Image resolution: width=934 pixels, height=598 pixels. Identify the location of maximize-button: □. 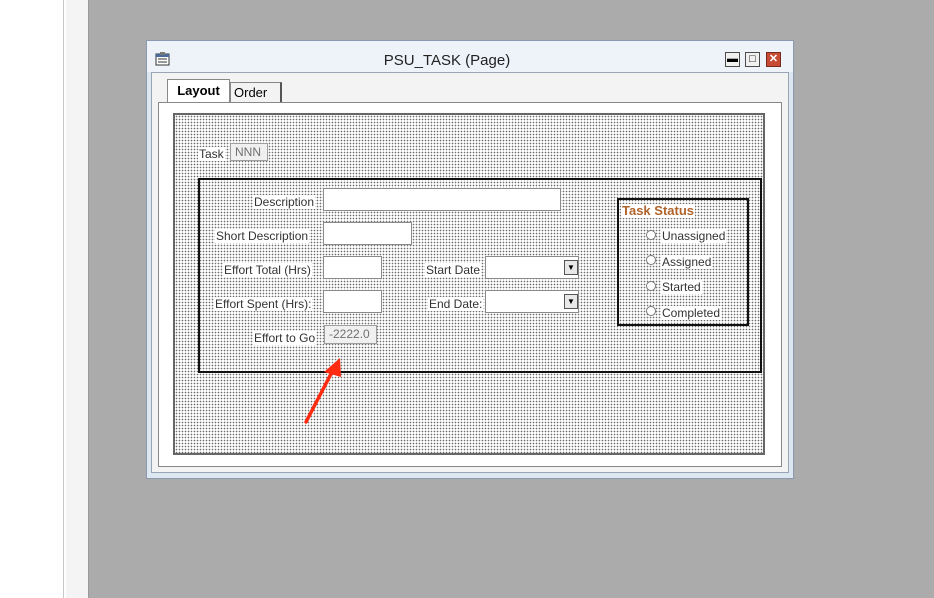
(752, 59).